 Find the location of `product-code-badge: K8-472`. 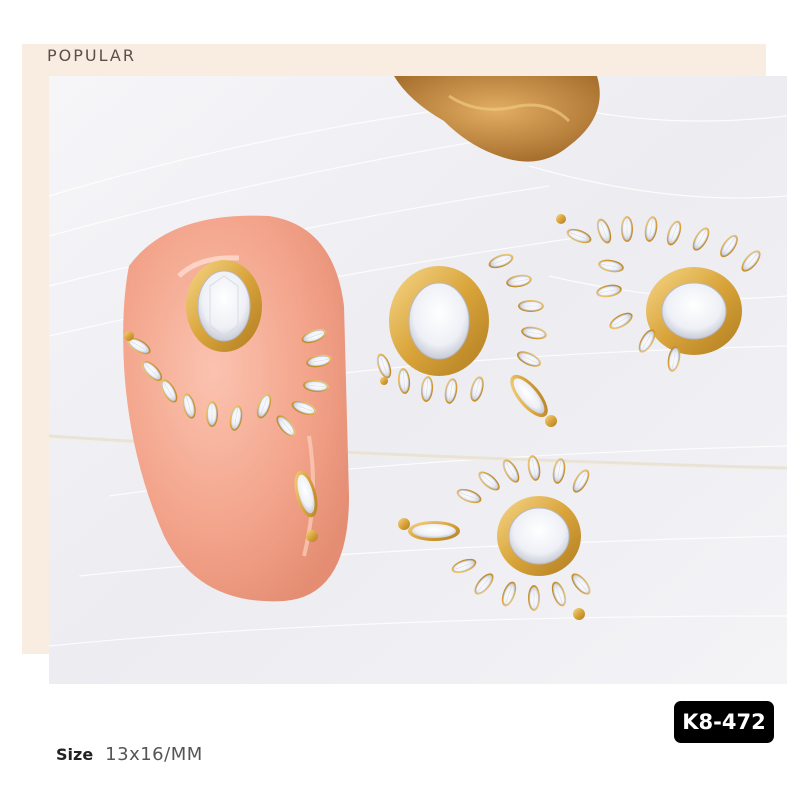

product-code-badge: K8-472 is located at coordinates (724, 722).